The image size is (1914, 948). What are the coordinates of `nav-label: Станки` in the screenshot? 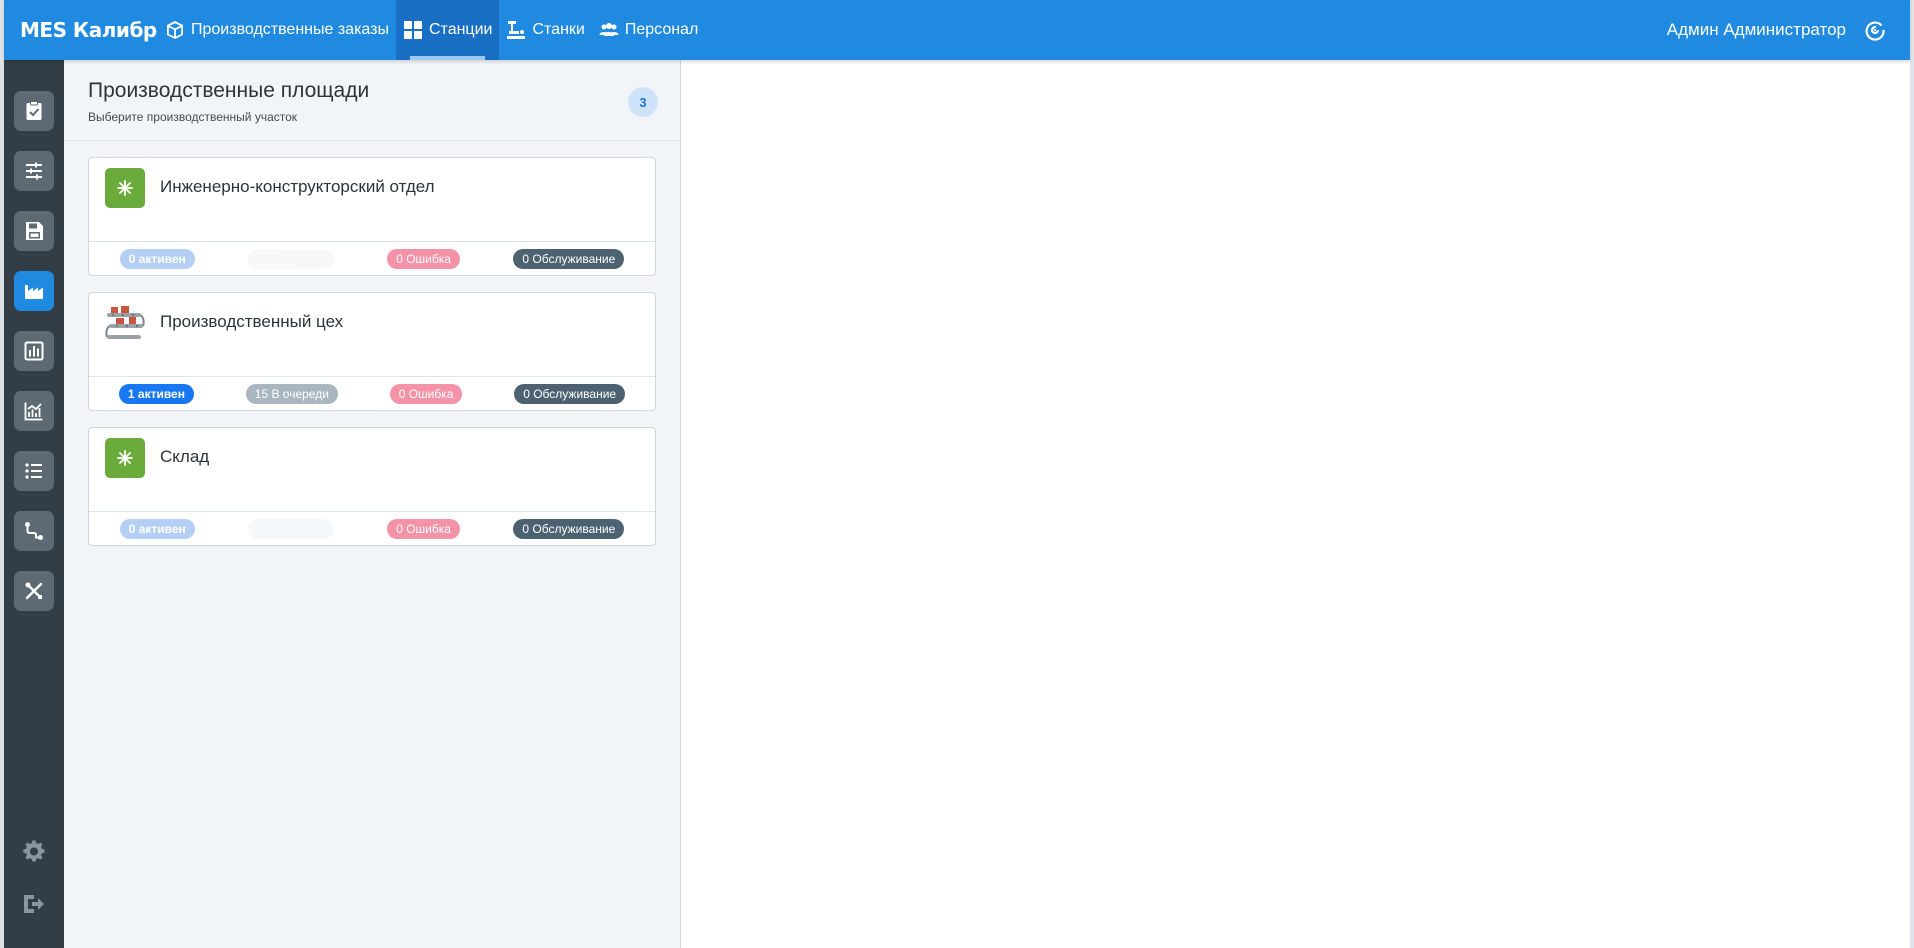 It's located at (558, 29).